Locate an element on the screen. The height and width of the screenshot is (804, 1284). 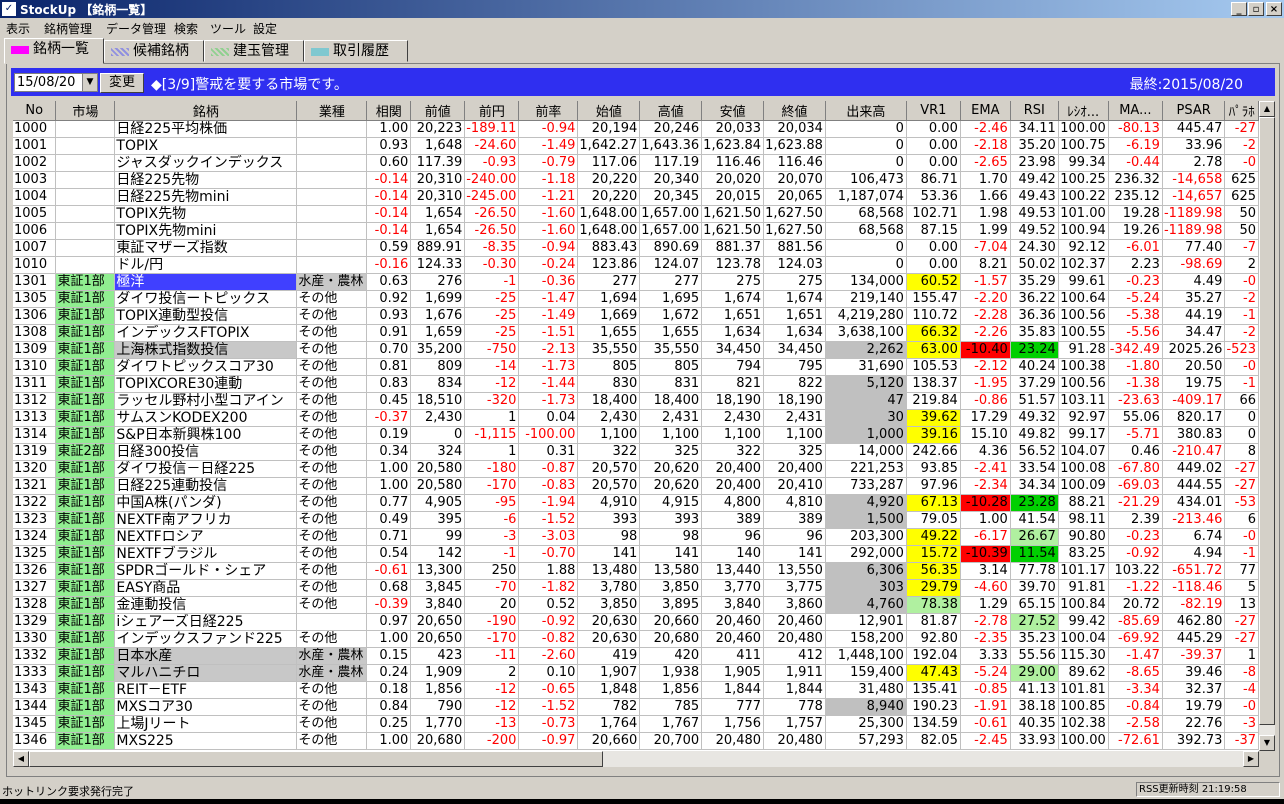
column-header: 市場 is located at coordinates (85, 111).